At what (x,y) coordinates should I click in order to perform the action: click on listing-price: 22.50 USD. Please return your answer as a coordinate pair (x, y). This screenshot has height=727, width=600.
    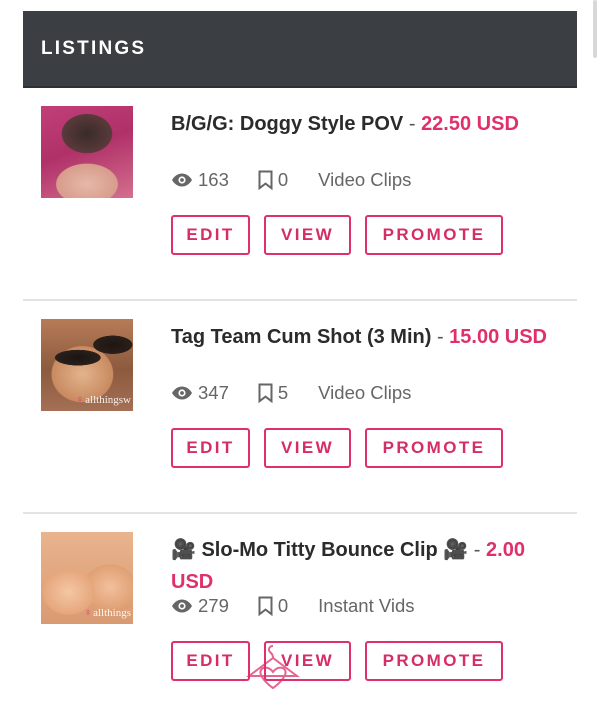
    Looking at the image, I should click on (470, 124).